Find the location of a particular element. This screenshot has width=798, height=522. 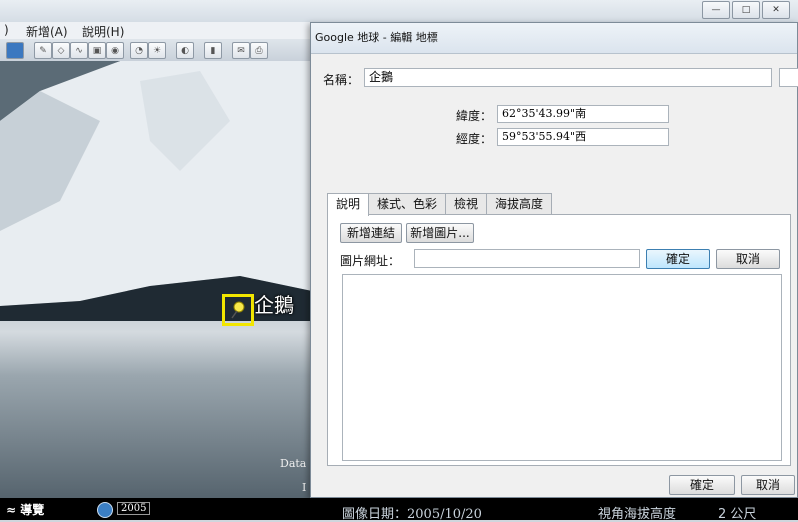

print-icon: ⎙ is located at coordinates (259, 50).